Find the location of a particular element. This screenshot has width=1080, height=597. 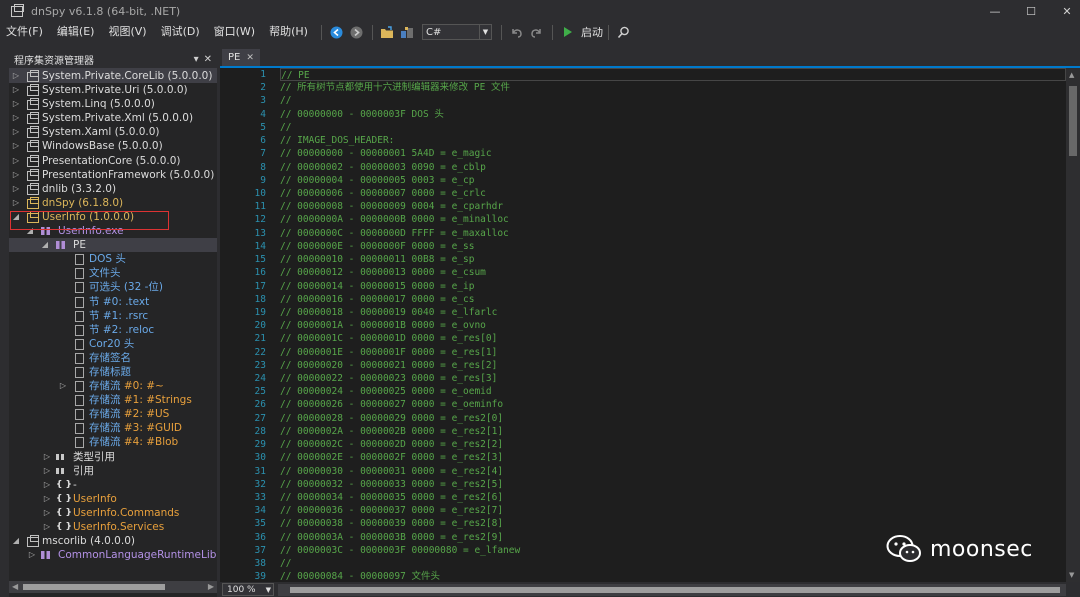

code-line: // 00000000 - 0000003F DOS 头 is located at coordinates (362, 114).